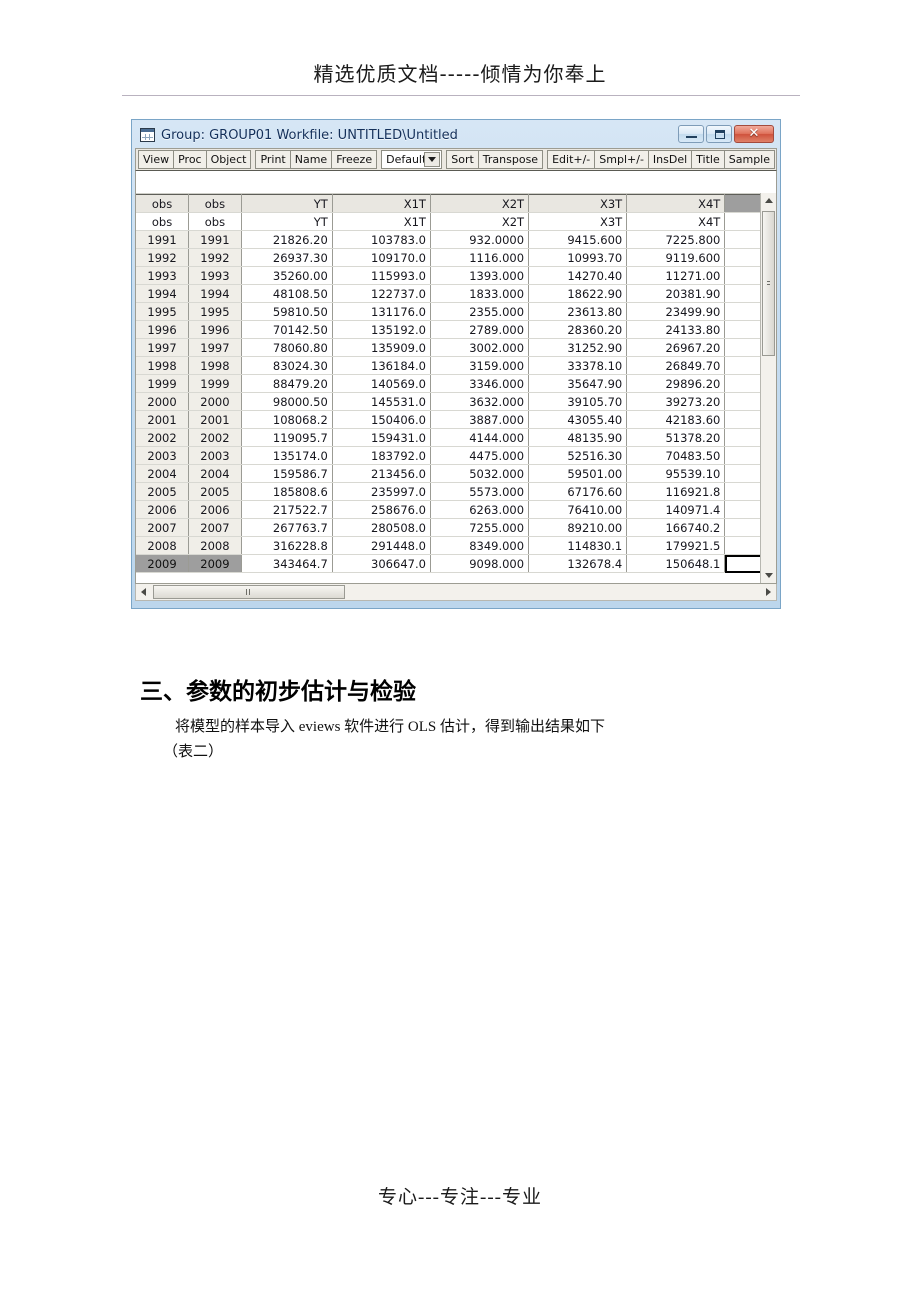 The height and width of the screenshot is (1302, 920). Describe the element at coordinates (676, 275) in the screenshot. I see `cell-x4t: 11271.00` at that location.